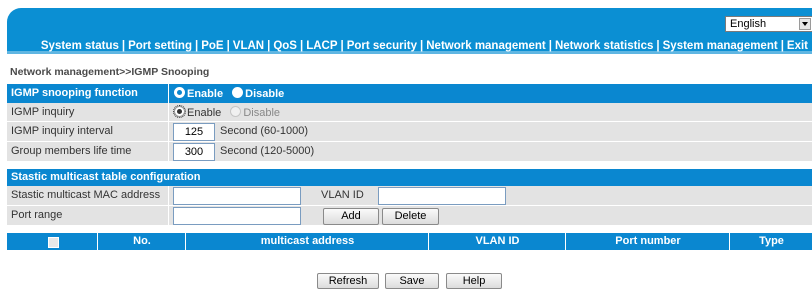 This screenshot has height=289, width=812. Describe the element at coordinates (236, 111) in the screenshot. I see `igmp-inquiry-disable-radio` at that location.